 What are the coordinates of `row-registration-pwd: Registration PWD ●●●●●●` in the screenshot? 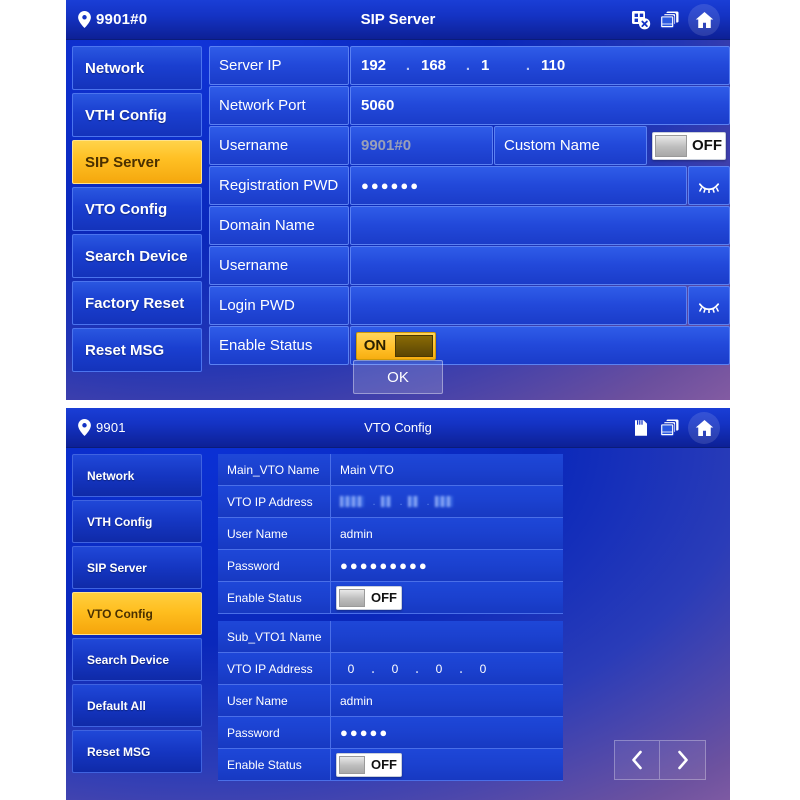 It's located at (469, 185).